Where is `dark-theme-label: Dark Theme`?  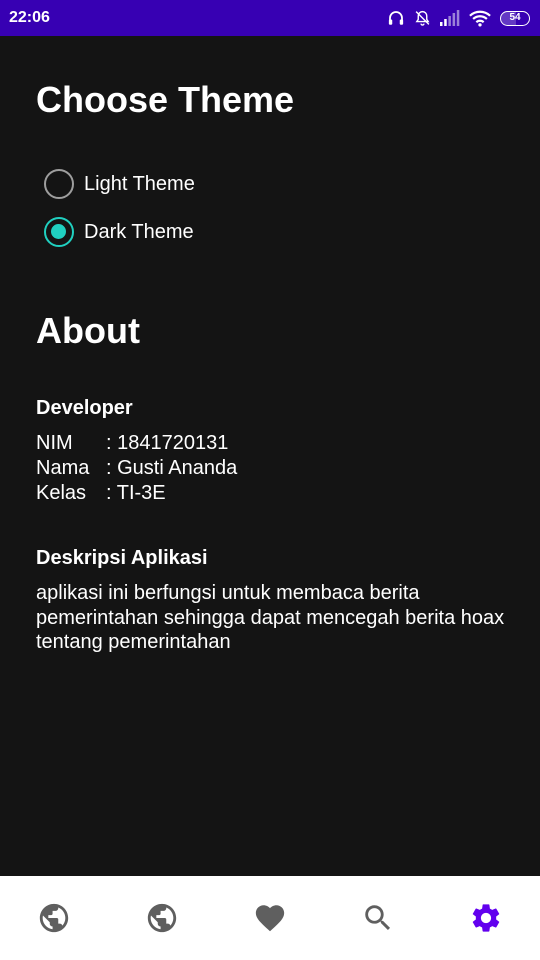 dark-theme-label: Dark Theme is located at coordinates (139, 231).